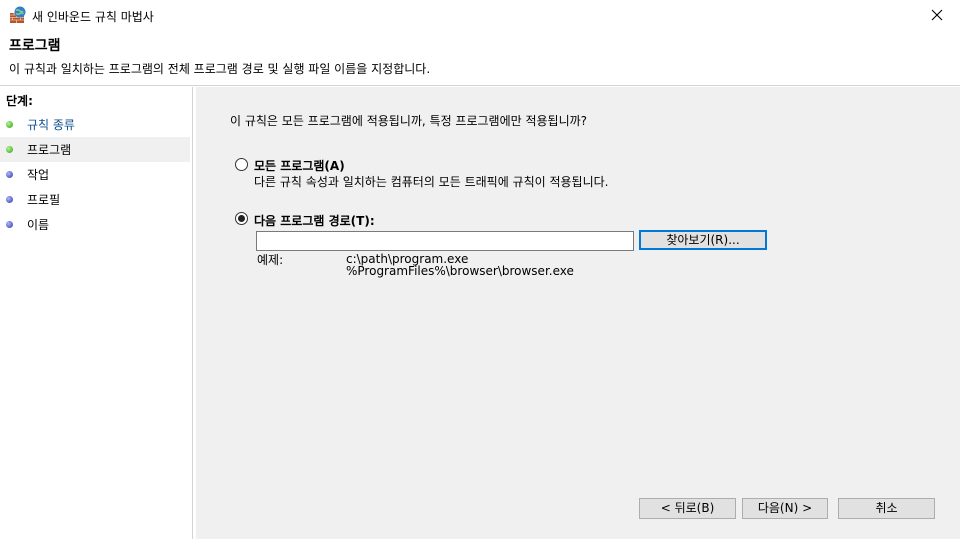 The image size is (960, 539). Describe the element at coordinates (95, 224) in the screenshot. I see `sidebar-item-name: 이름` at that location.